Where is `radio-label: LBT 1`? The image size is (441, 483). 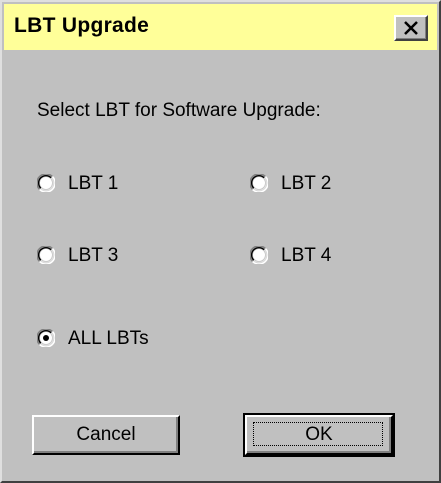 radio-label: LBT 1 is located at coordinates (93, 183).